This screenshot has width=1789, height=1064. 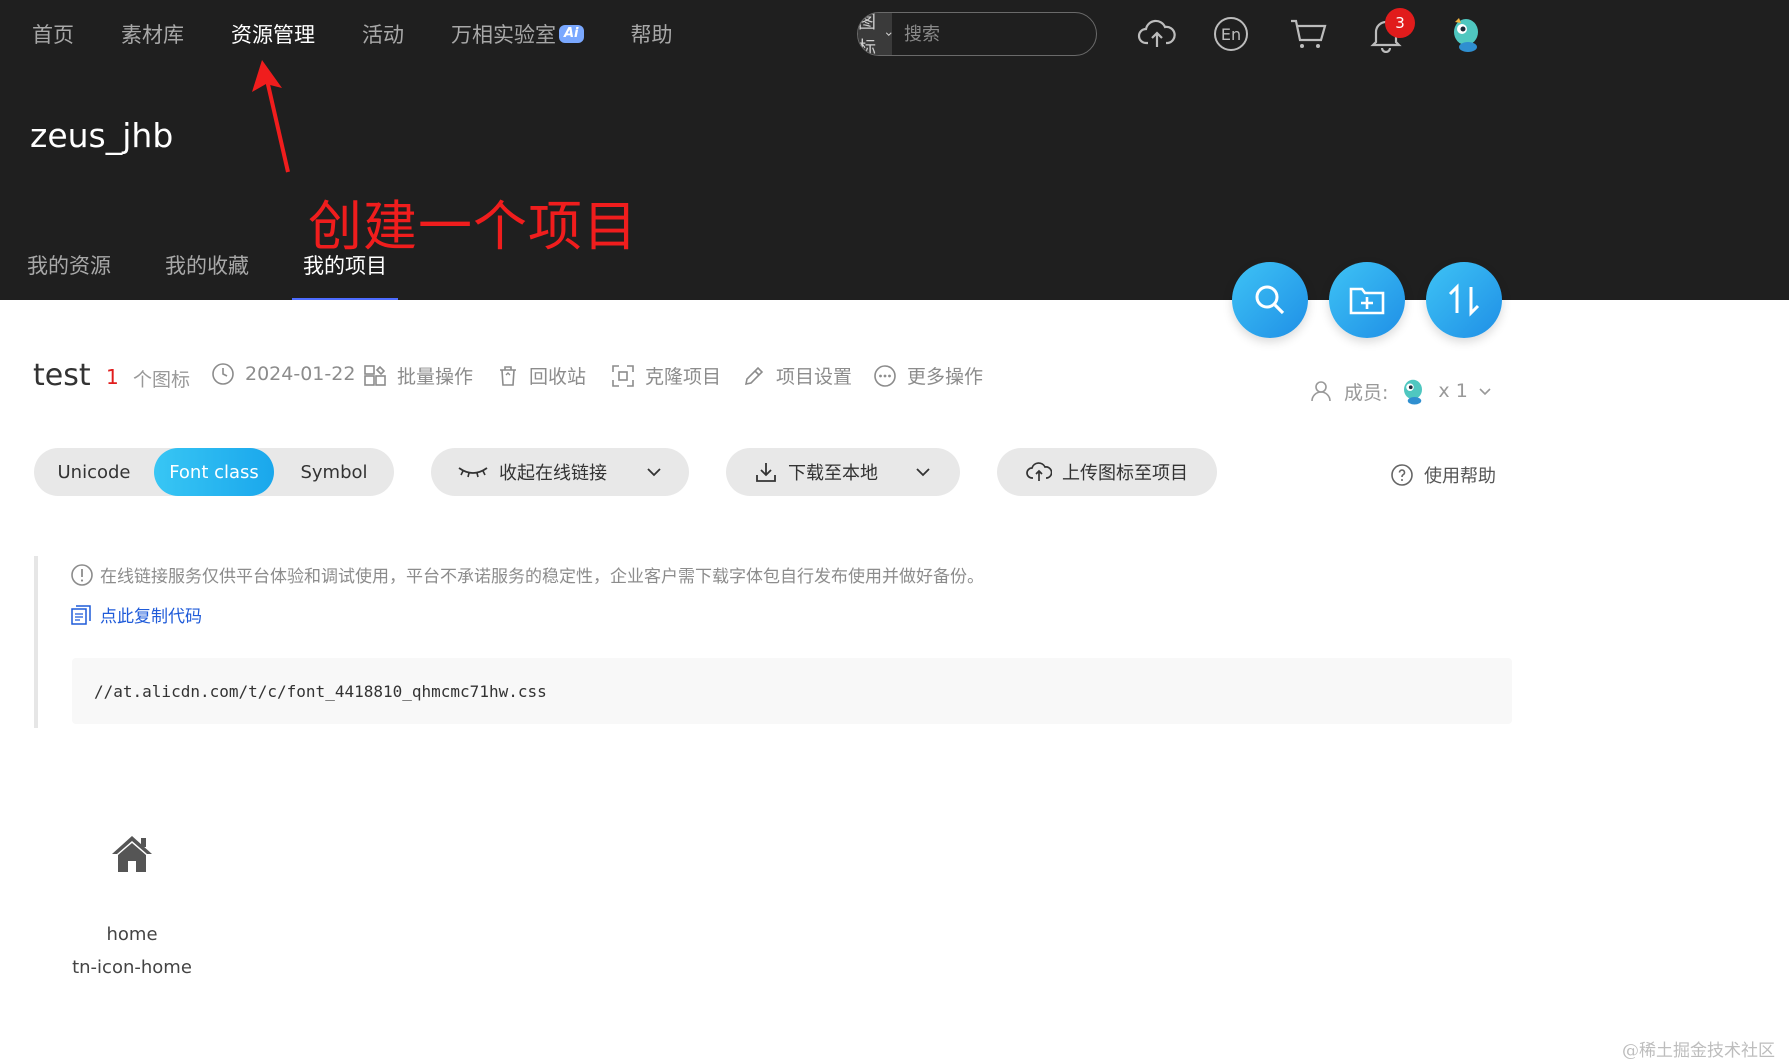 I want to click on recycle-bin-button: 回收站, so click(x=541, y=375).